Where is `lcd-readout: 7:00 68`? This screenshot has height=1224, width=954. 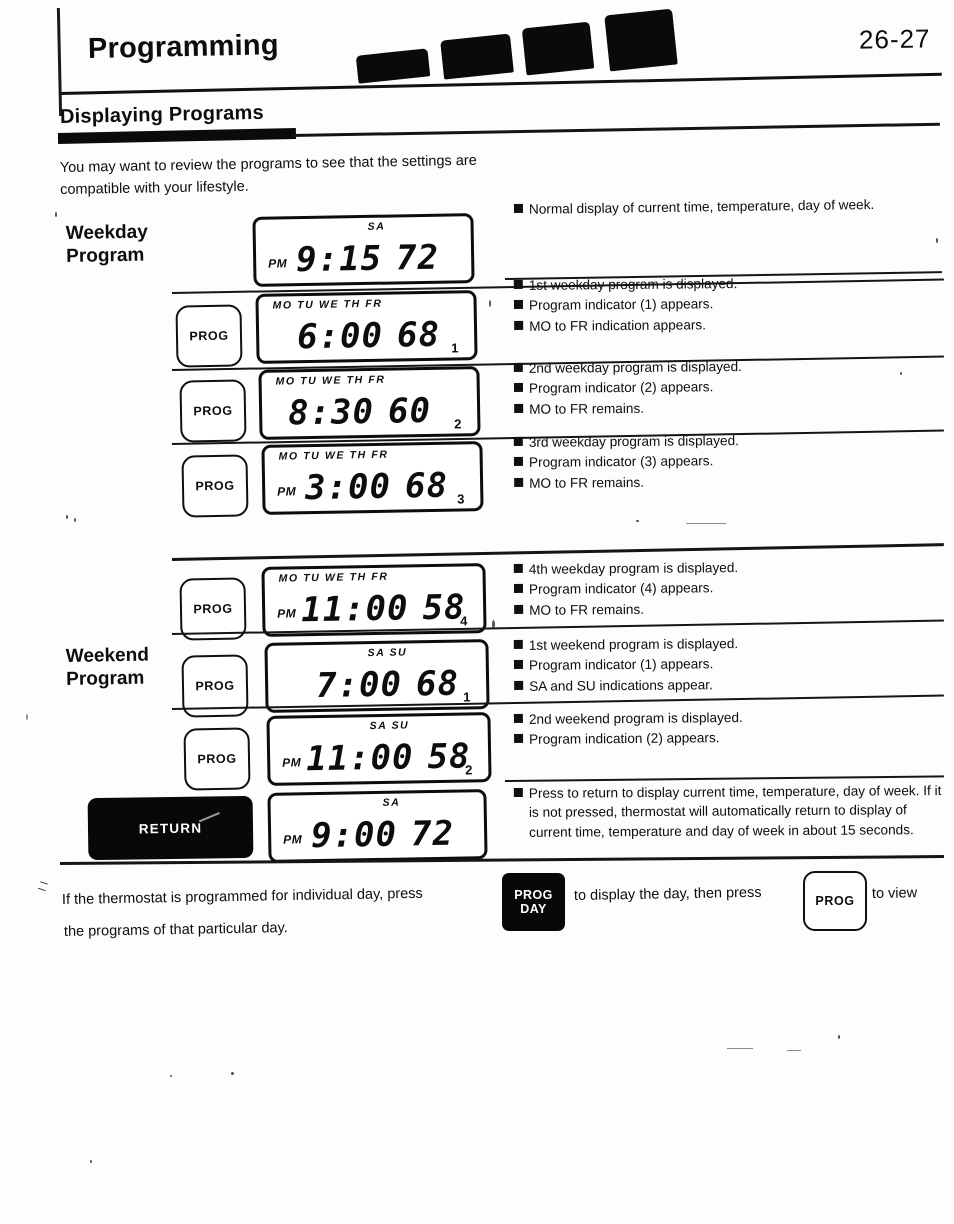
lcd-readout: 7:00 68 is located at coordinates (388, 684).